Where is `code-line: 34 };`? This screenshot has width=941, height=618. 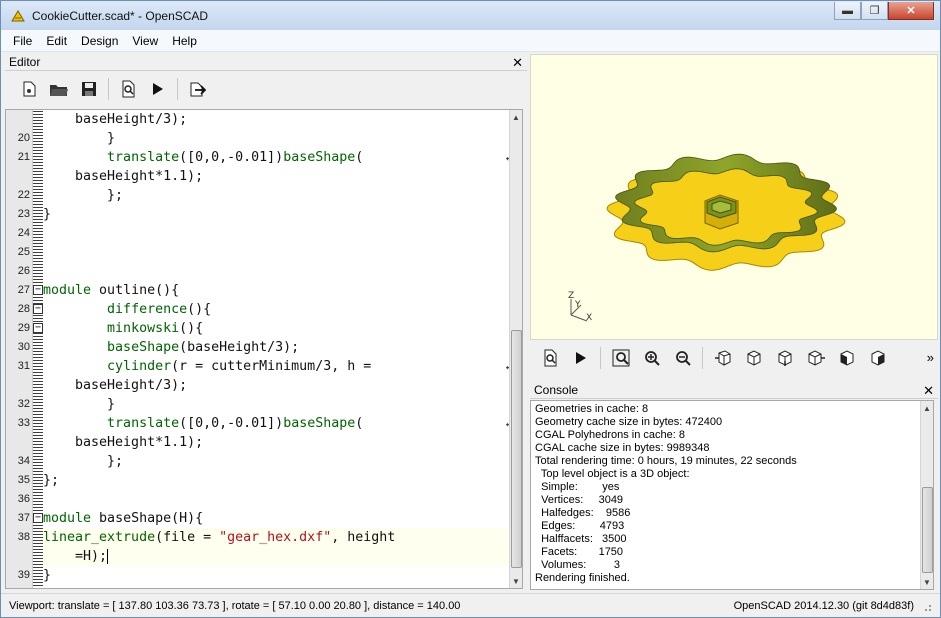 code-line: 34 }; is located at coordinates (264, 461).